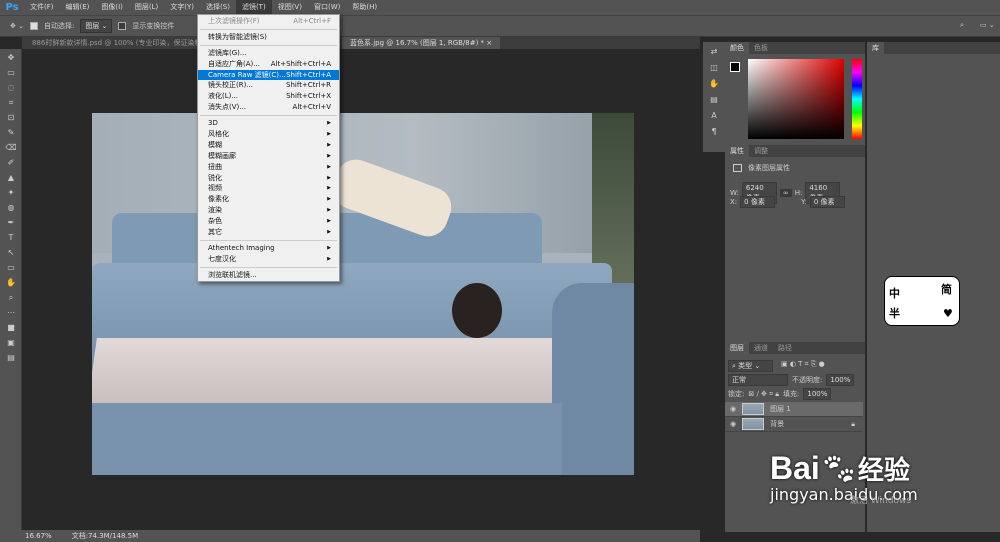 This screenshot has height=542, width=1000. I want to click on layer-row: ◉ 图层 1, so click(794, 409).